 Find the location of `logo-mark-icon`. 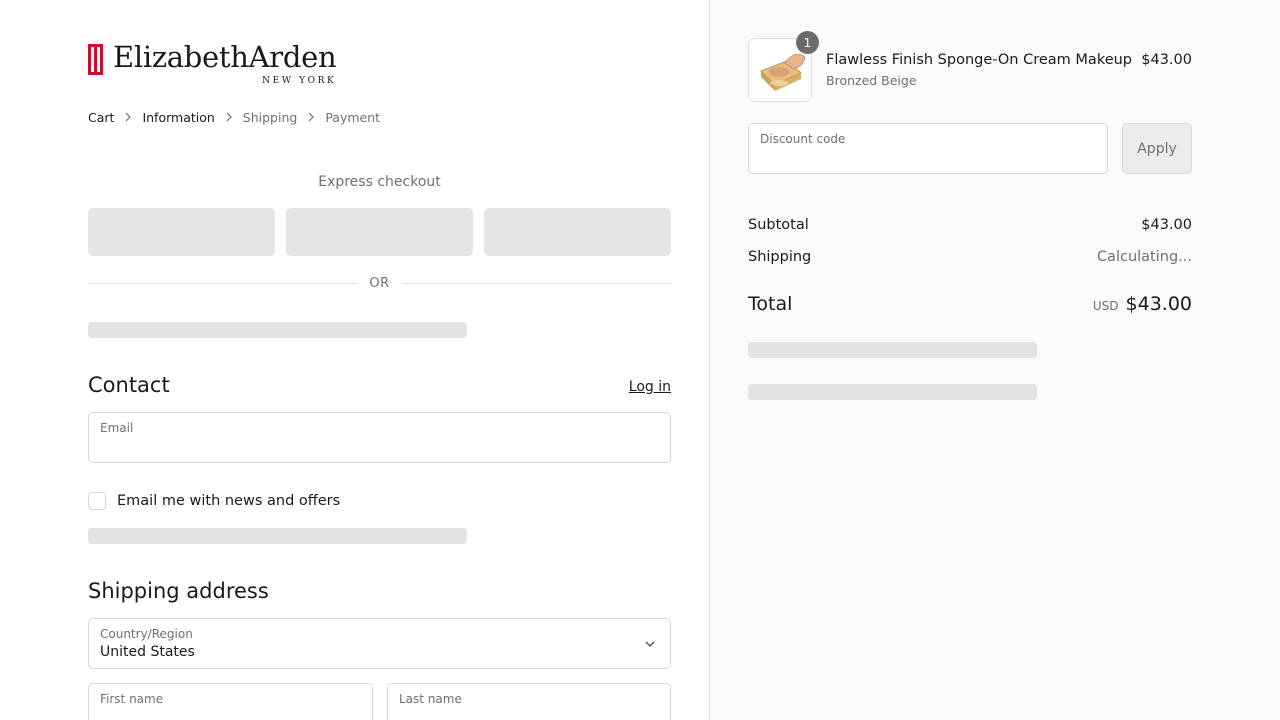

logo-mark-icon is located at coordinates (95, 59).